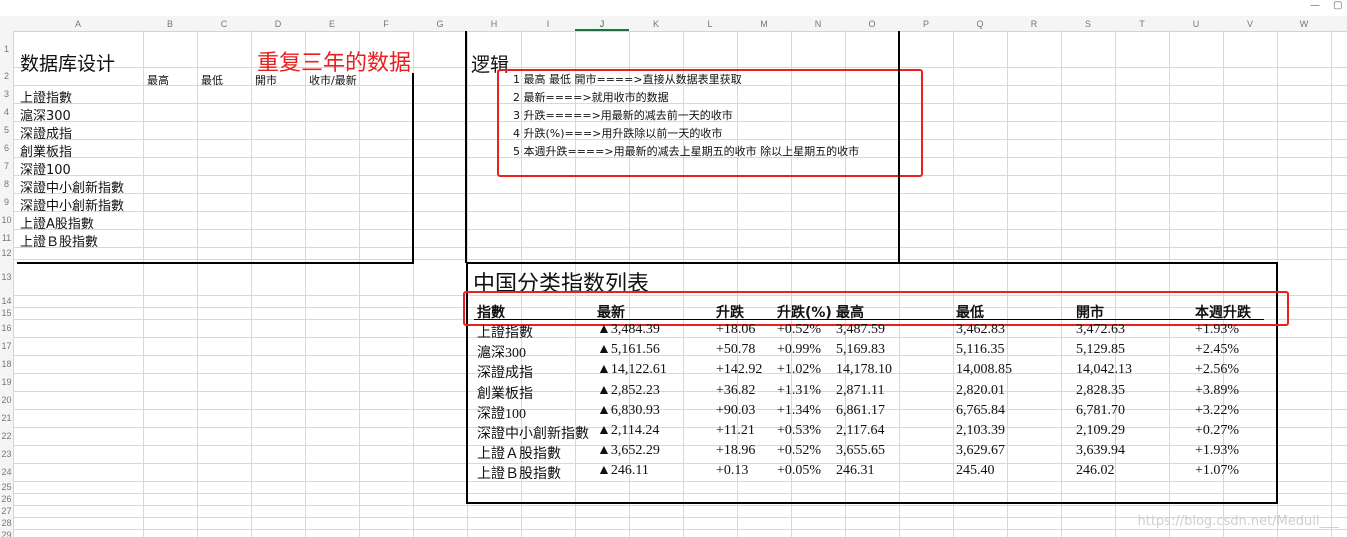 The image size is (1347, 537). I want to click on row-header-18: 18, so click(6, 364).